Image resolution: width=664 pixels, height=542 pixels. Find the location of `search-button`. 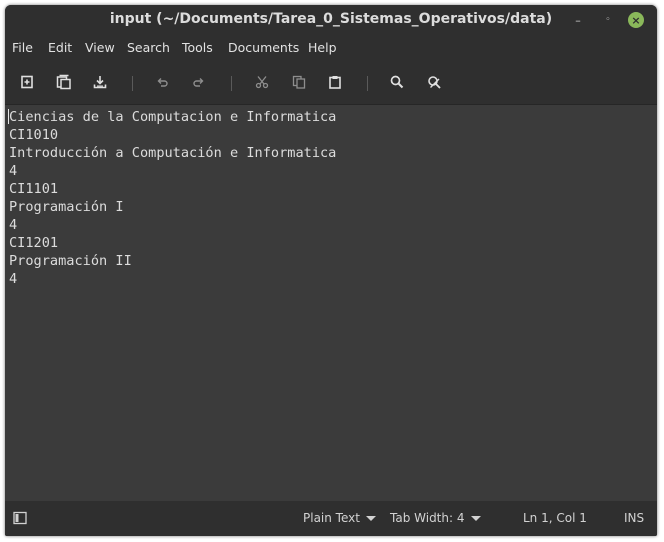

search-button is located at coordinates (397, 82).